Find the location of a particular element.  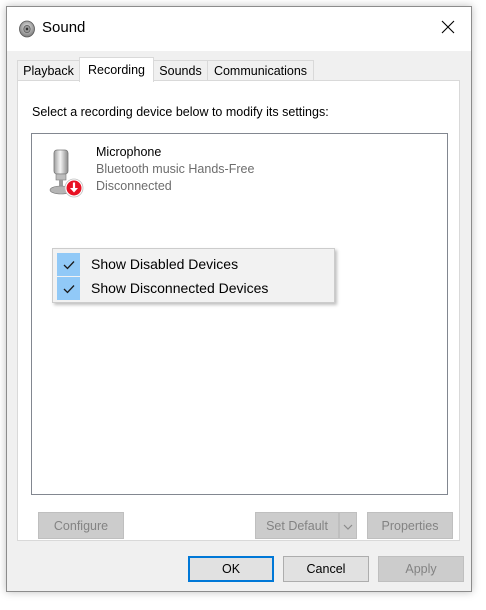

speaker-icon is located at coordinates (27, 29).